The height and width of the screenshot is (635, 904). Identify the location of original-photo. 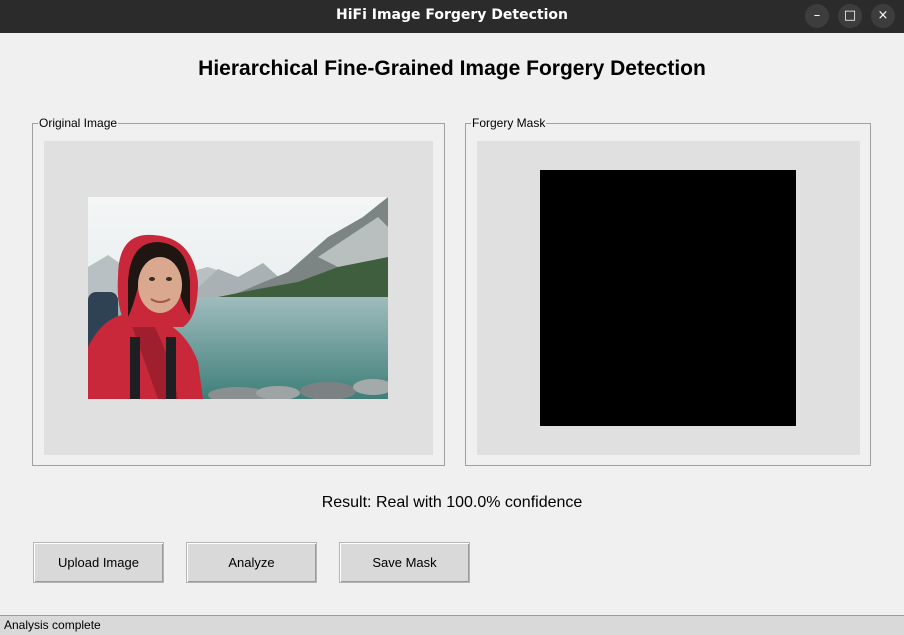
(238, 298).